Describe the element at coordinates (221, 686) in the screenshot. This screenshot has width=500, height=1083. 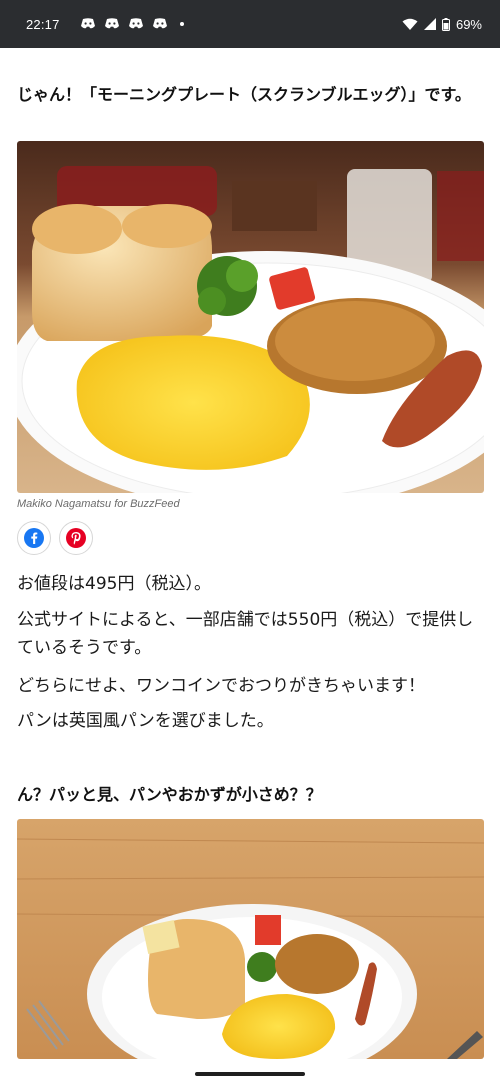
I see `paragraph: どちらにせよ、ワンコインでおつりがきちゃいます！` at that location.